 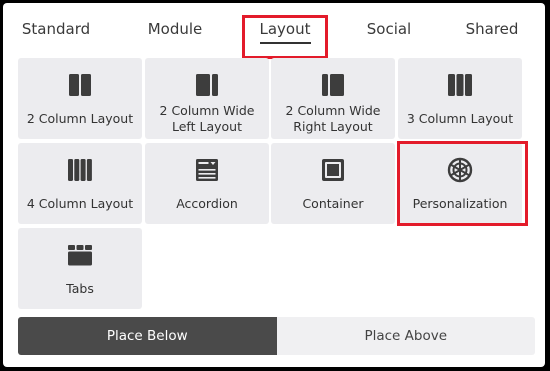 I want to click on tab-standard-label: Standard, so click(x=56, y=29).